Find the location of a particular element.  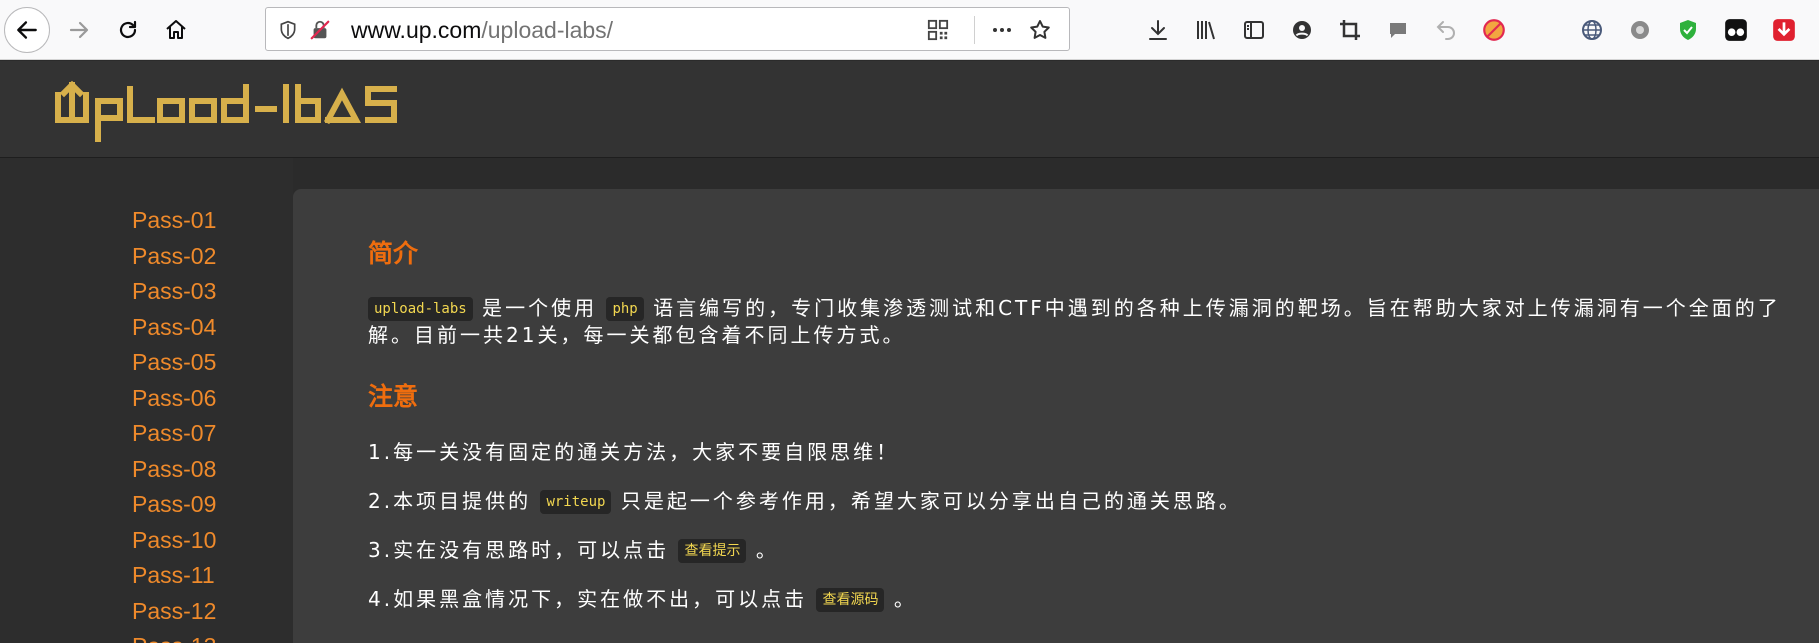

shield-check-icon is located at coordinates (1688, 30).